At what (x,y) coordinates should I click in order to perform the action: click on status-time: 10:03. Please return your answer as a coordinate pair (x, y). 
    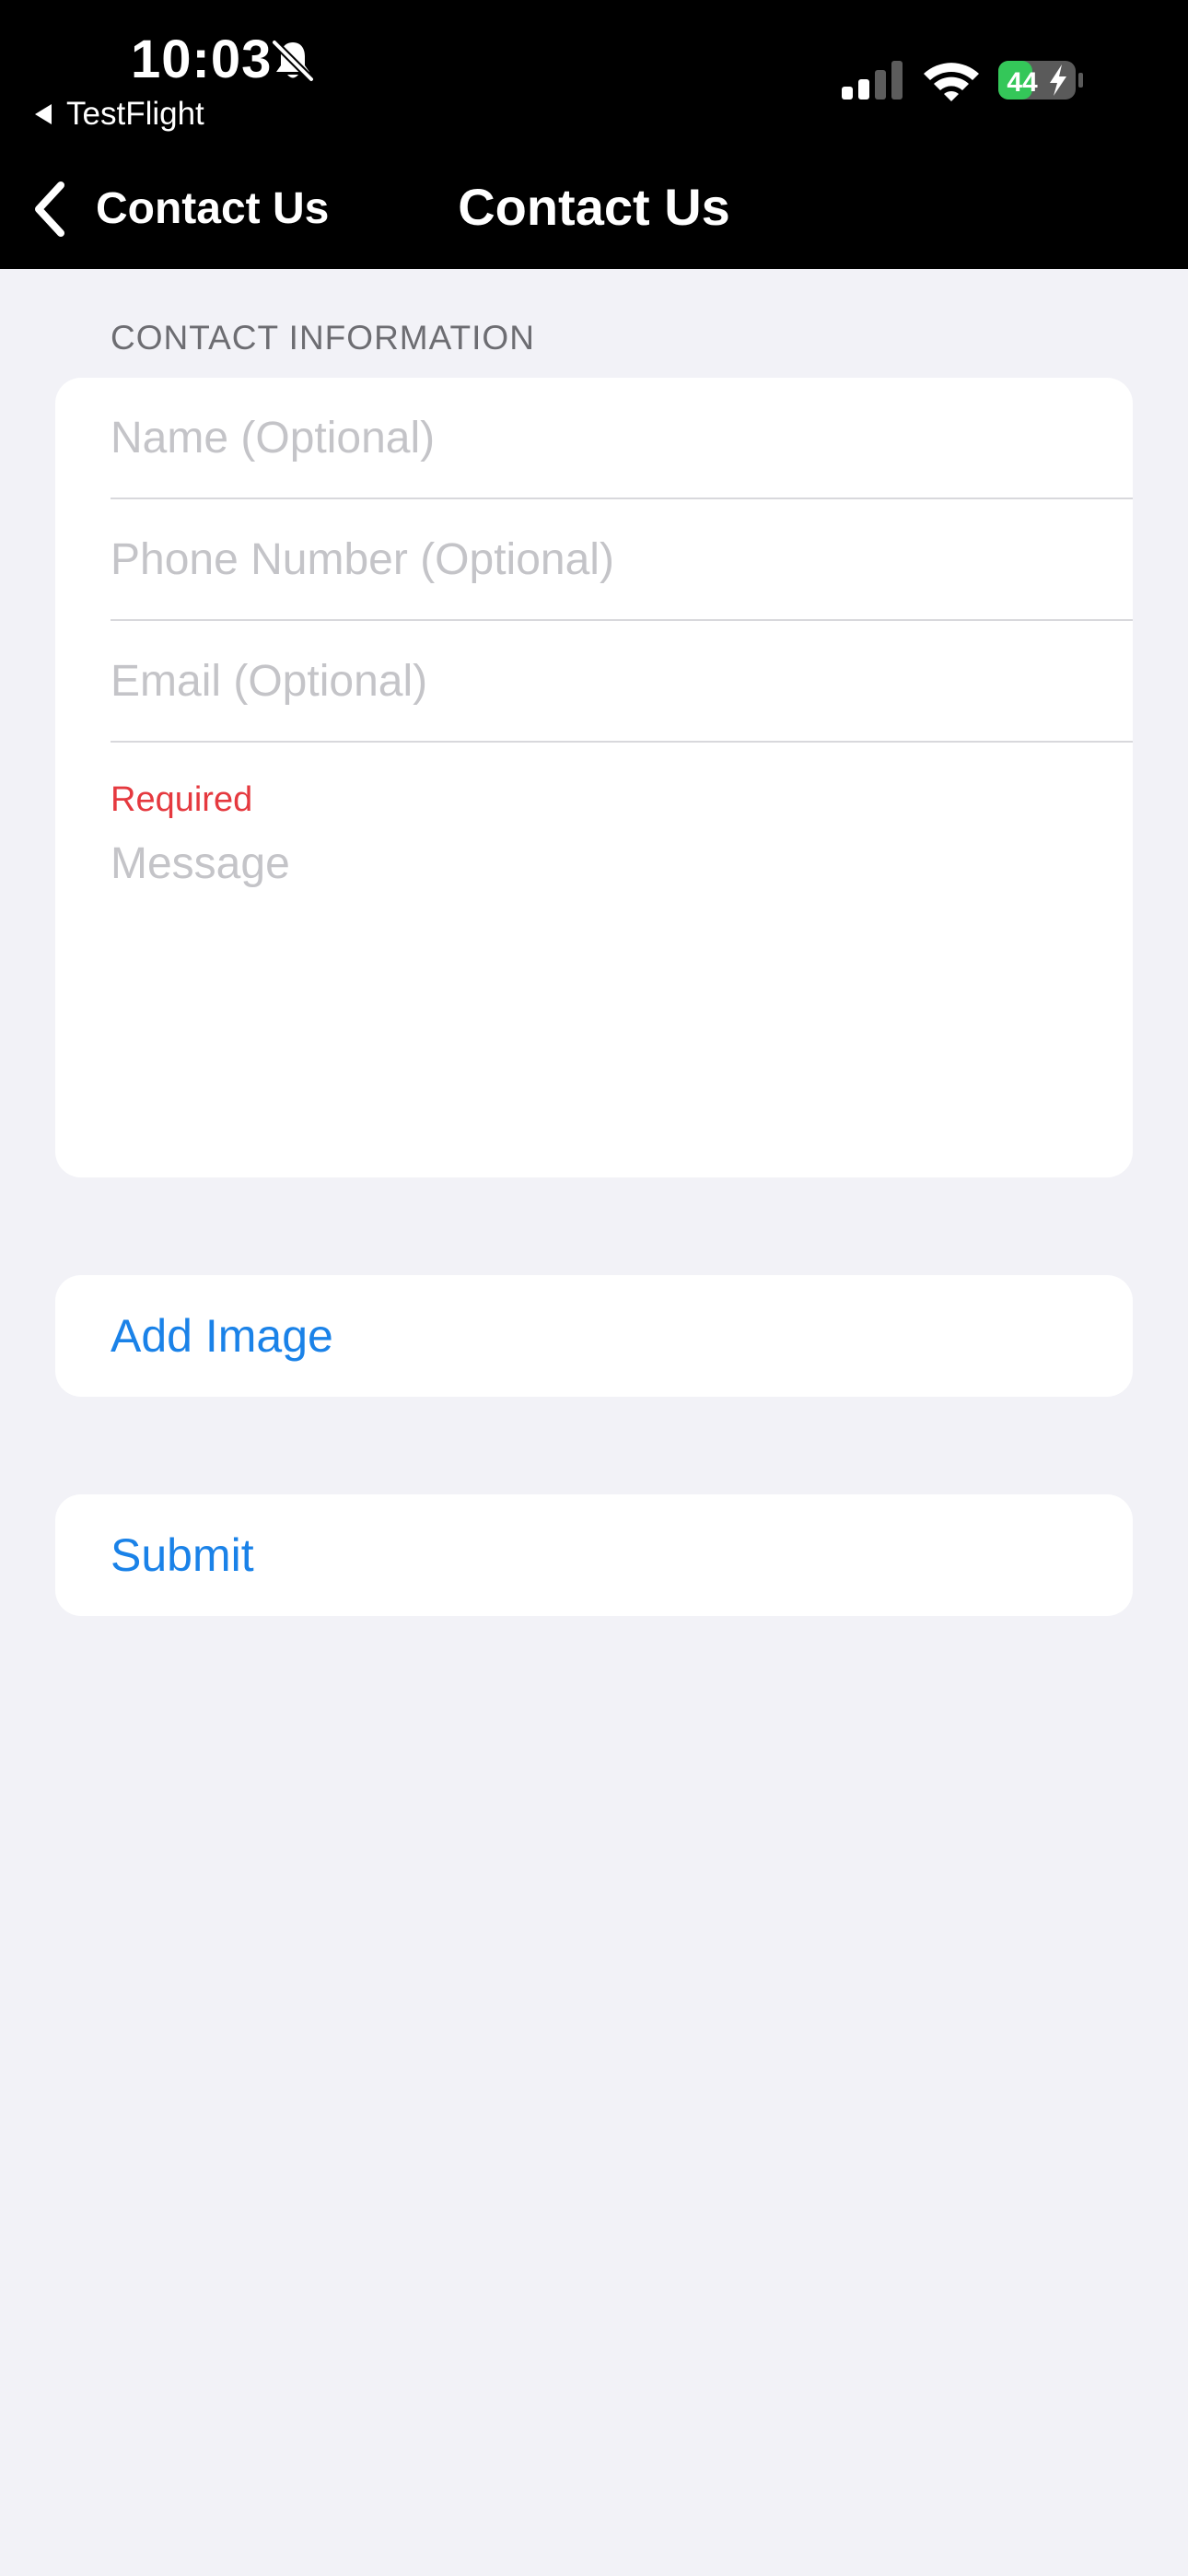
    Looking at the image, I should click on (202, 59).